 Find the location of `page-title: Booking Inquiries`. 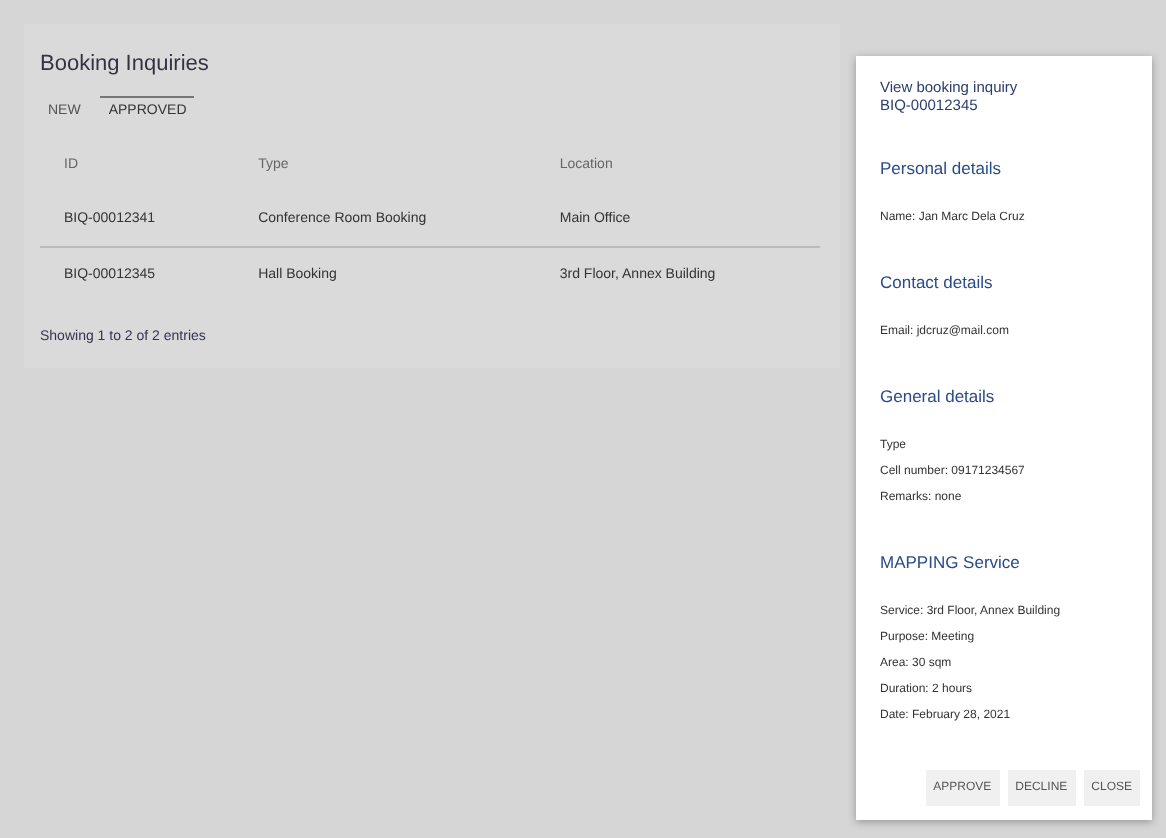

page-title: Booking Inquiries is located at coordinates (125, 64).